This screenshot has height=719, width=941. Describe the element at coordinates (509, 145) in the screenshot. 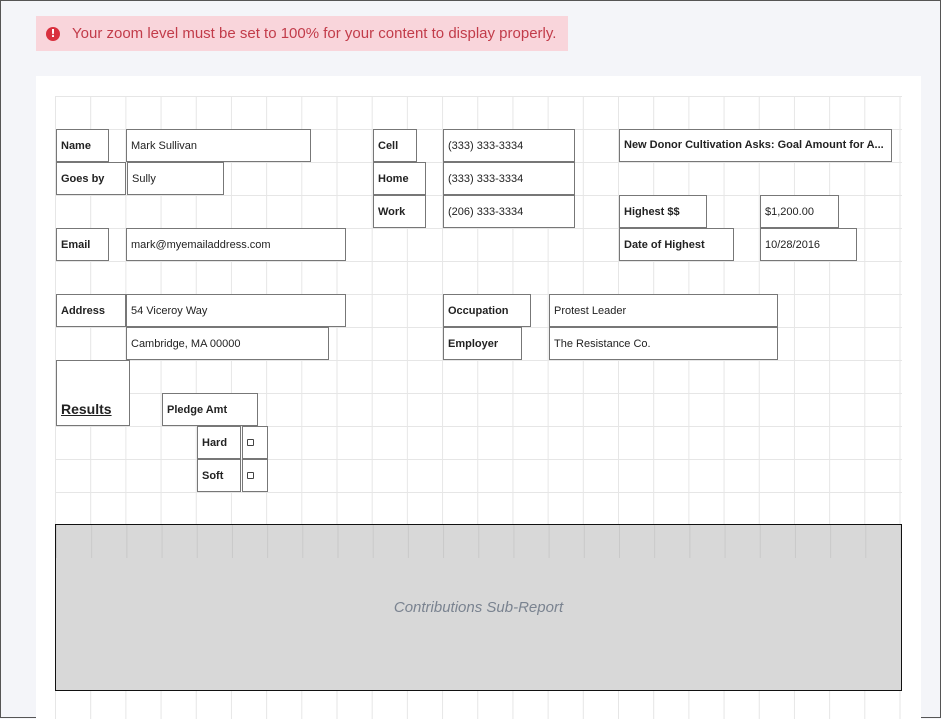

I see `cell-field: (333) 333-3334` at that location.